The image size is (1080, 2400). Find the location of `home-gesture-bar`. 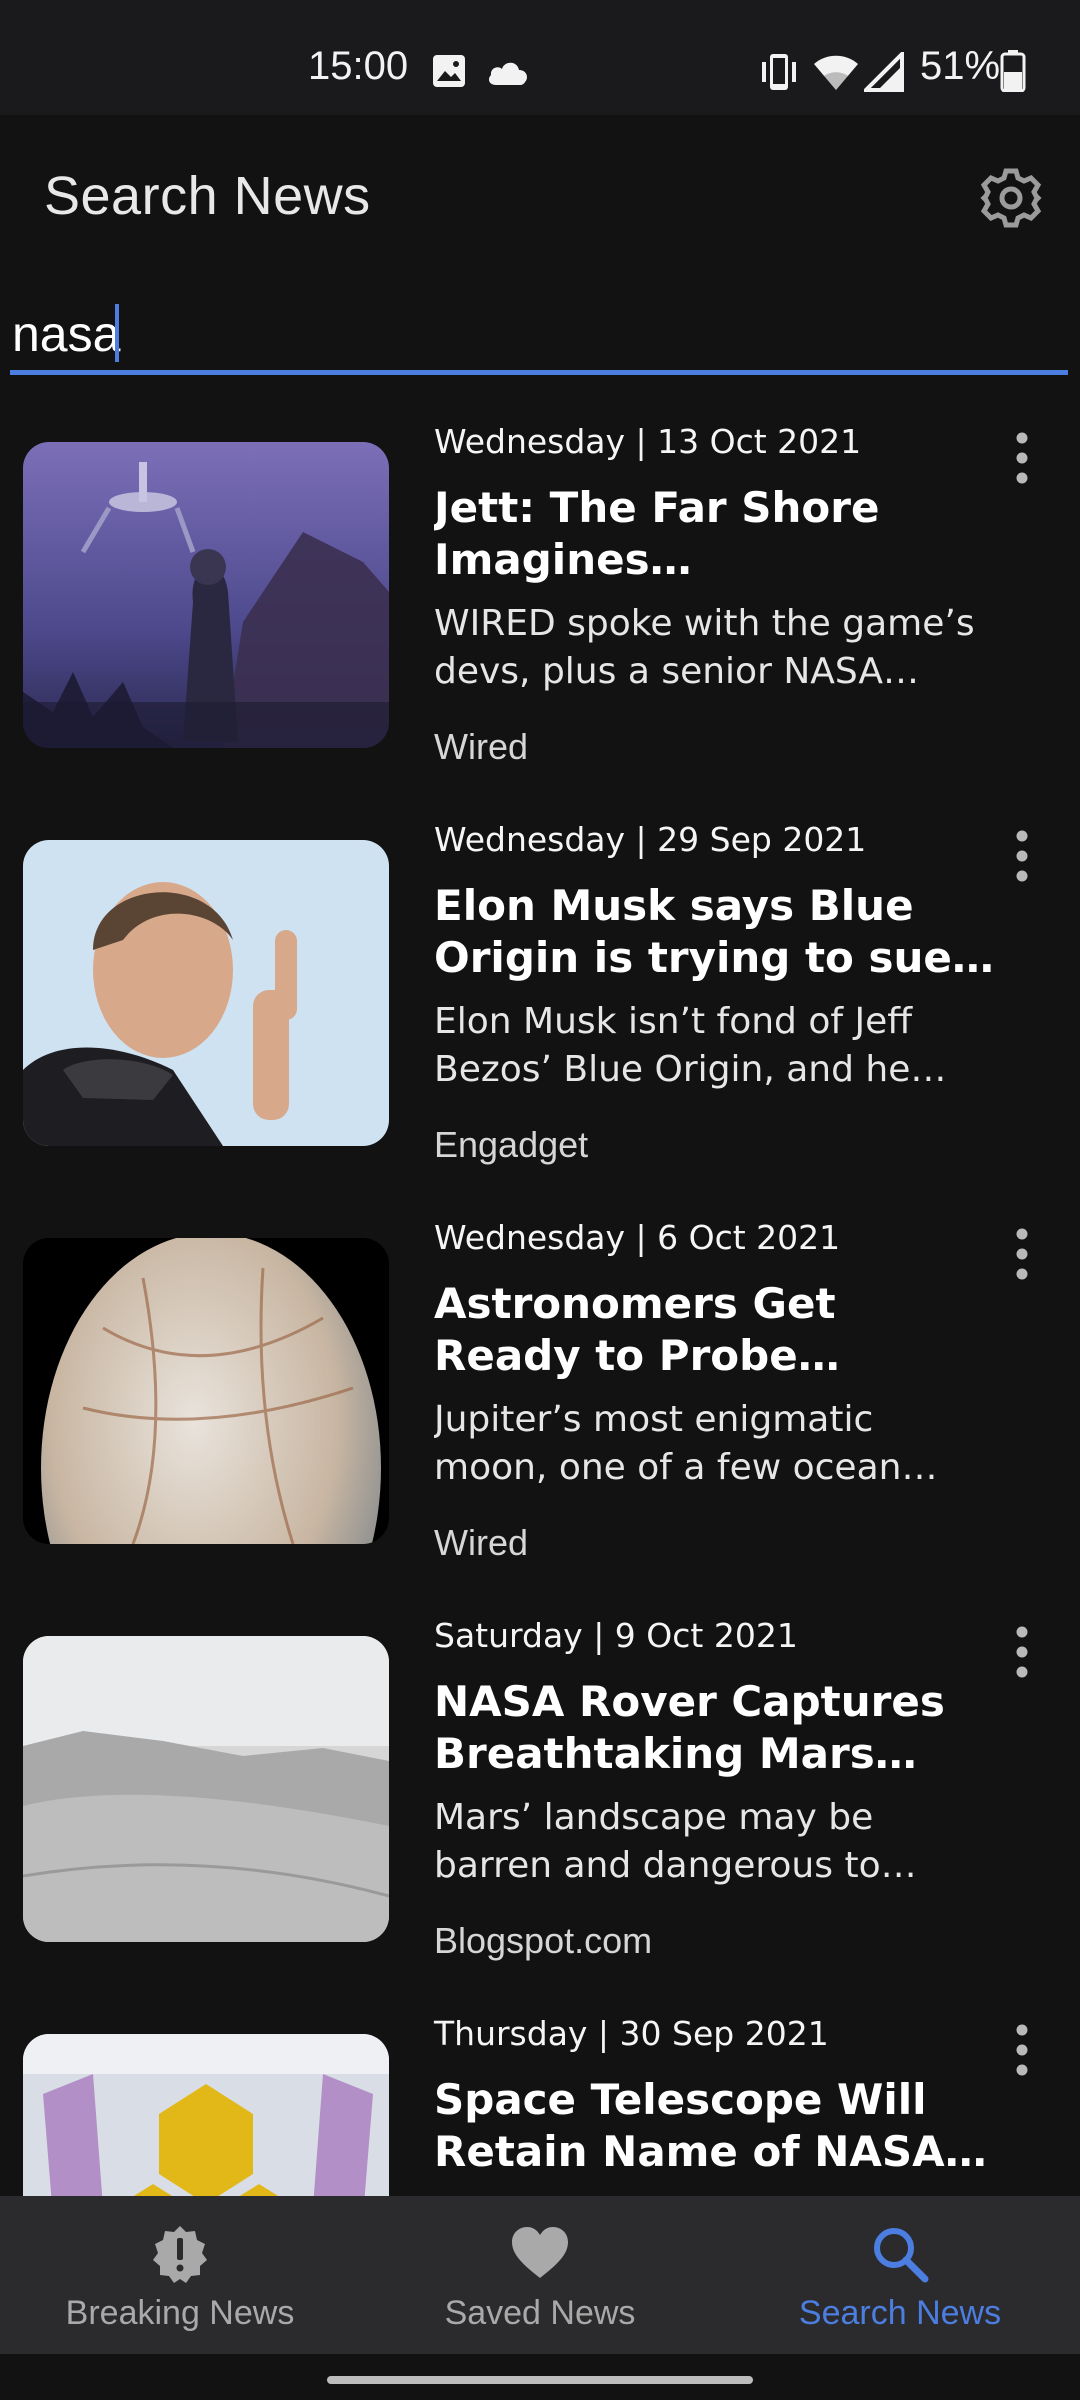

home-gesture-bar is located at coordinates (540, 2380).